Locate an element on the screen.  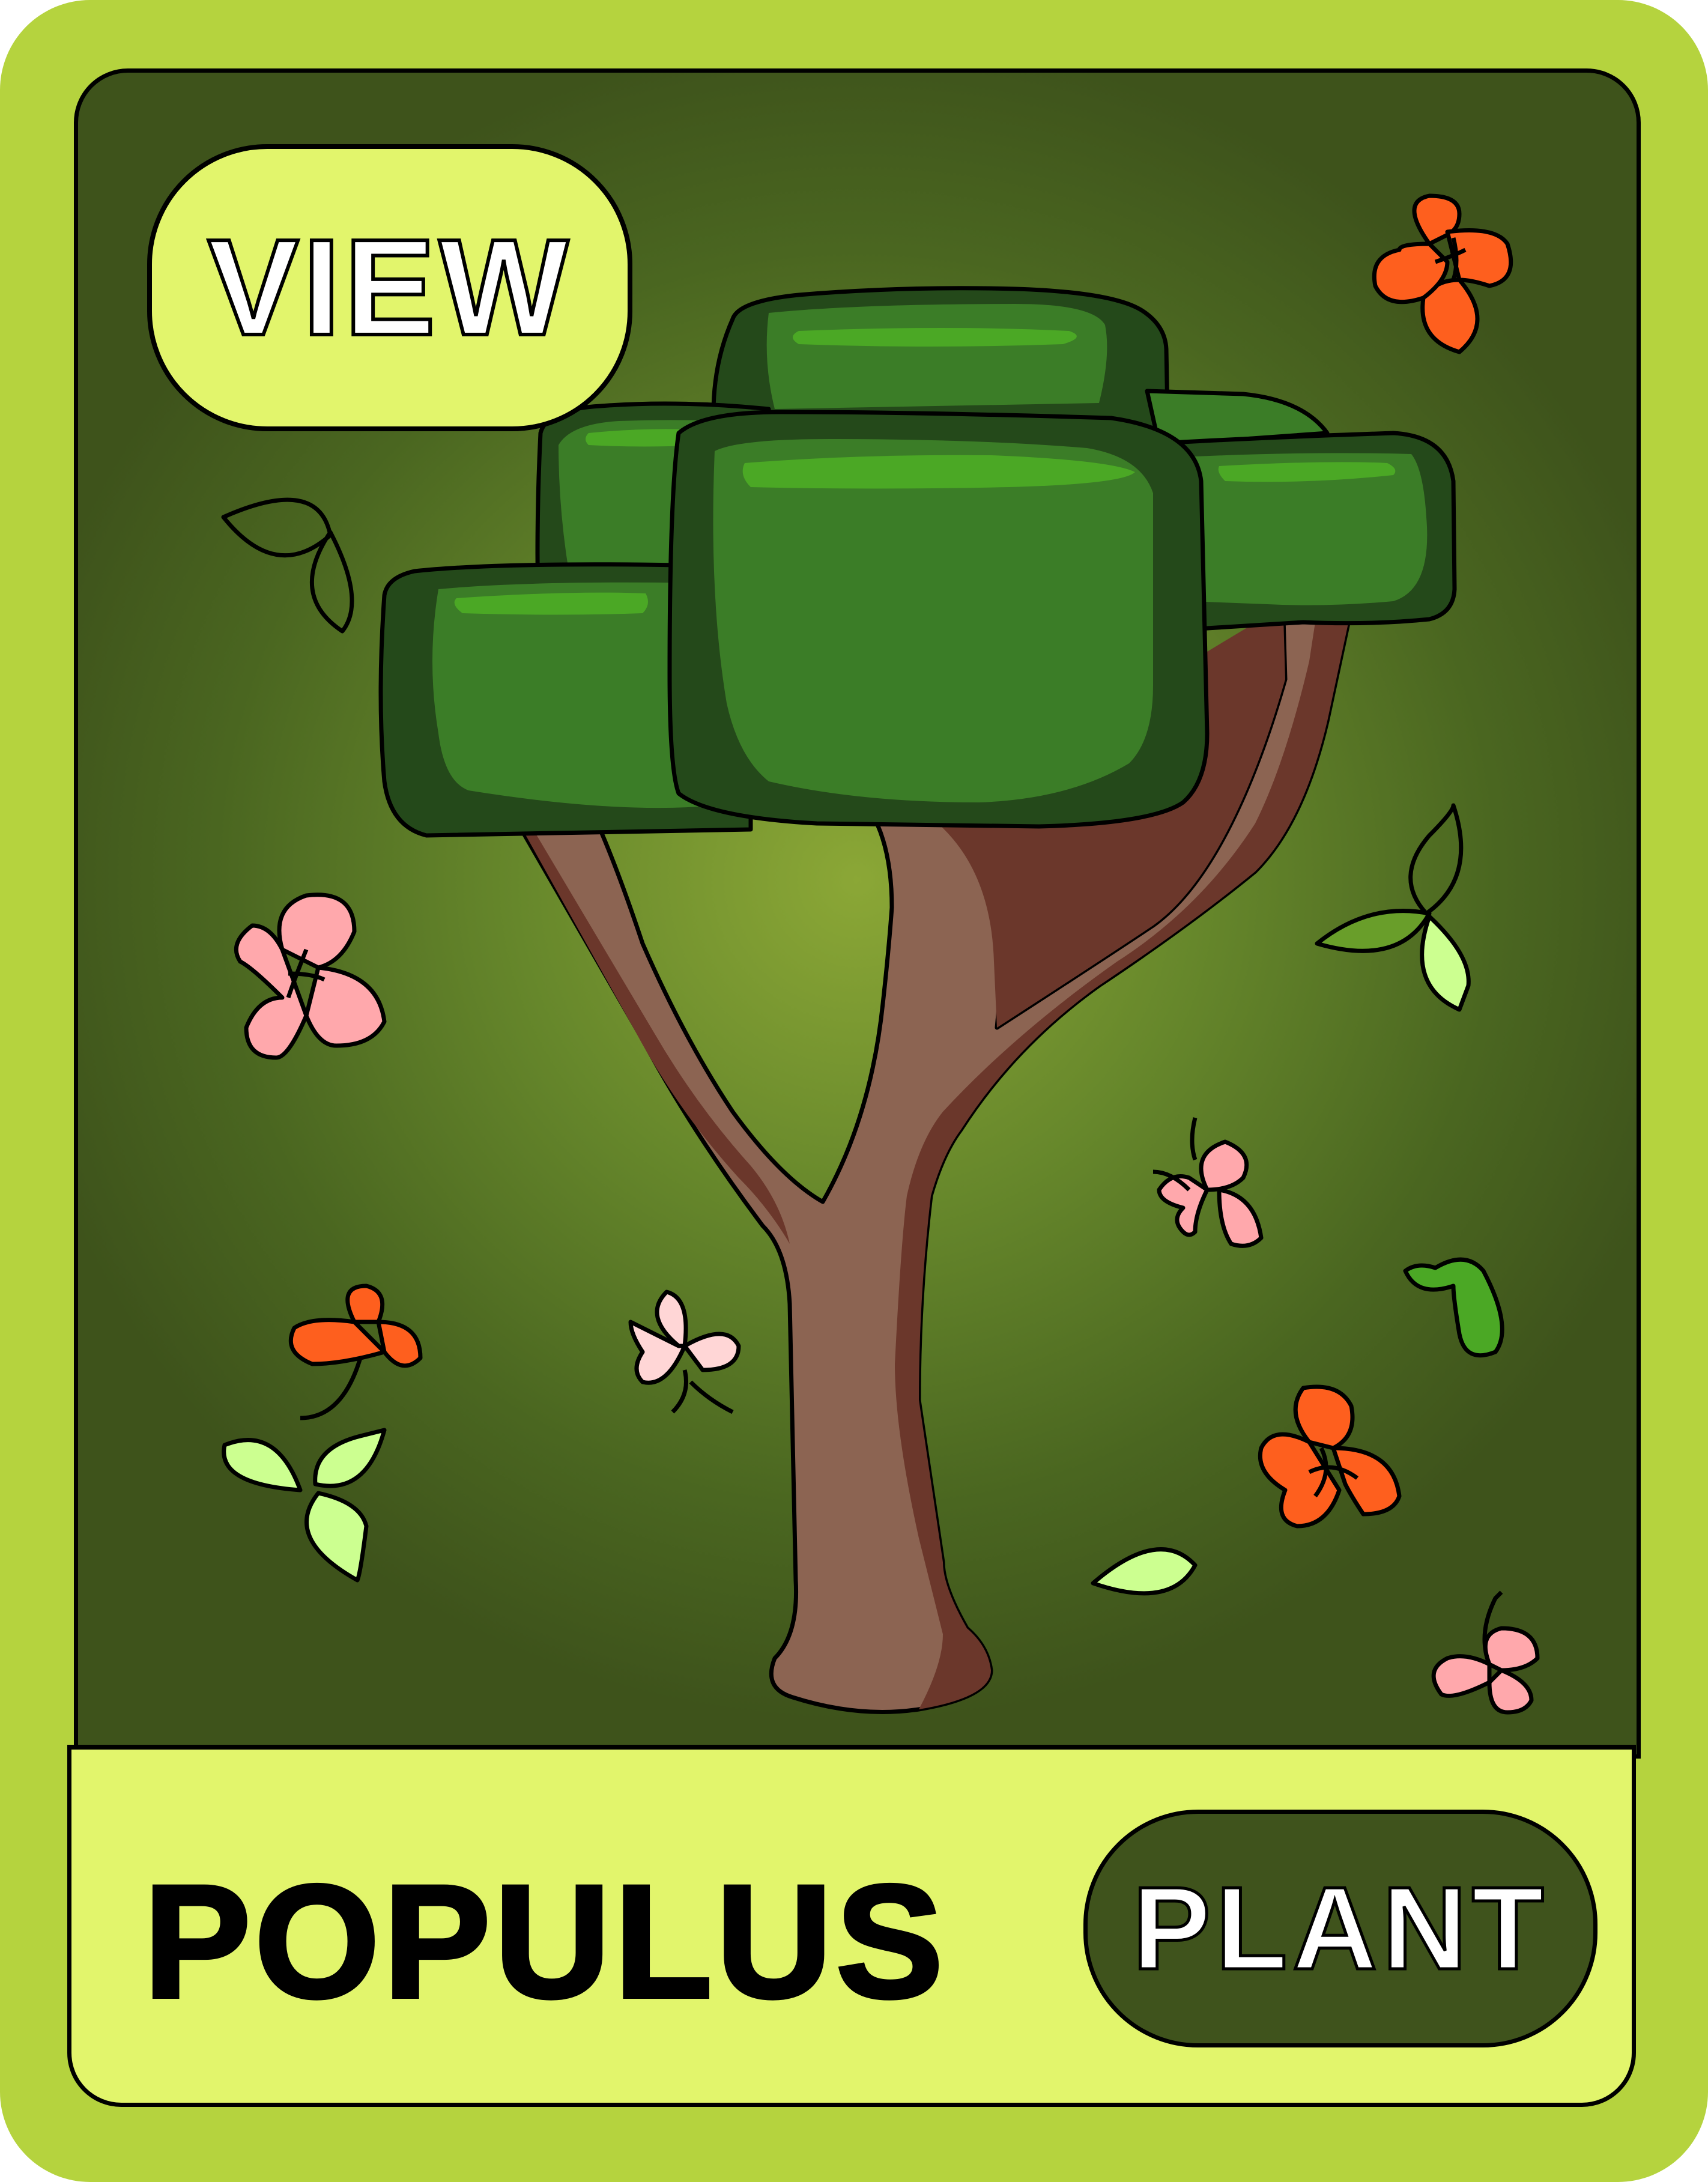
view-button-label: VIEW is located at coordinates (389, 287).